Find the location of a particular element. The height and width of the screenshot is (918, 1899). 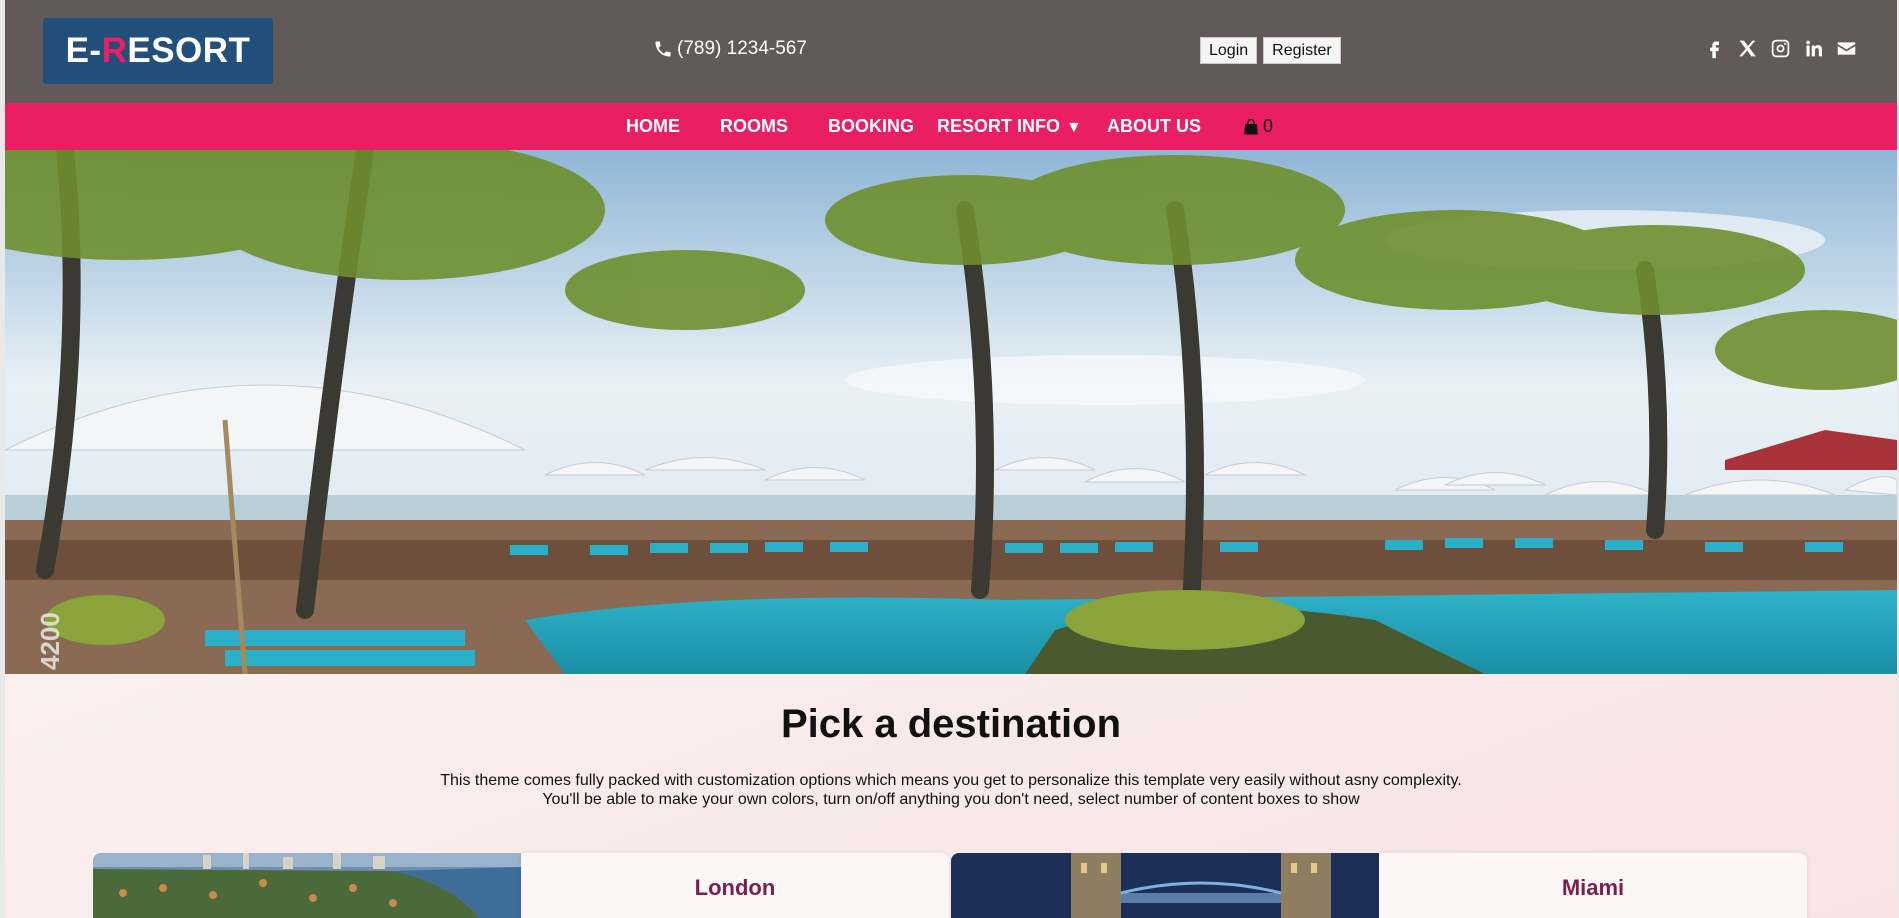

shopping-bag-icon is located at coordinates (1251, 126).